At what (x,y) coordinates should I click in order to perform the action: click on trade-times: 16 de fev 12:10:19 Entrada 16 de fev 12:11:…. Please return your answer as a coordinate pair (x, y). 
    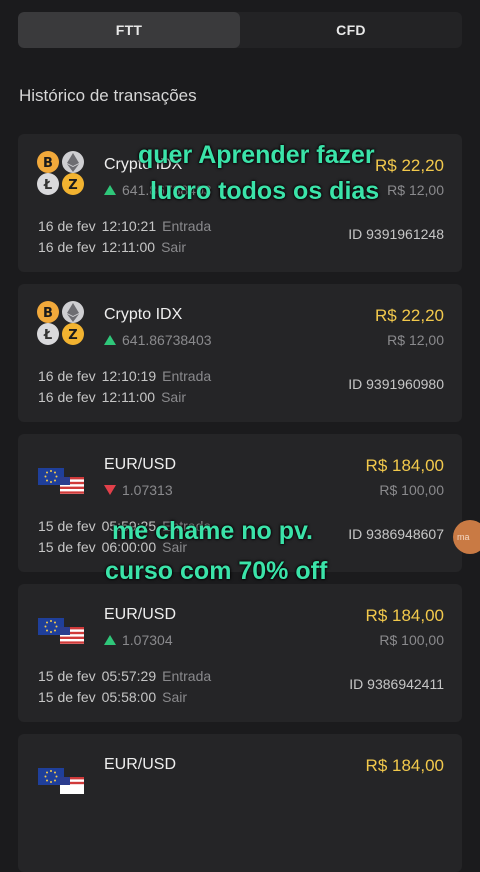
    Looking at the image, I should click on (124, 387).